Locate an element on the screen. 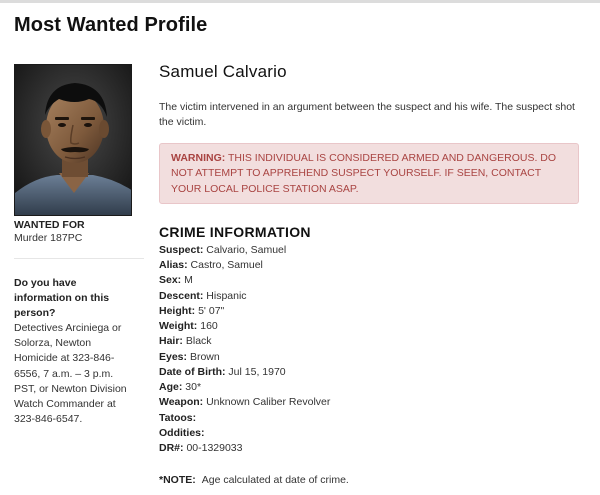 The height and width of the screenshot is (495, 600). crime-row-oddities: Oddities: is located at coordinates (369, 433).